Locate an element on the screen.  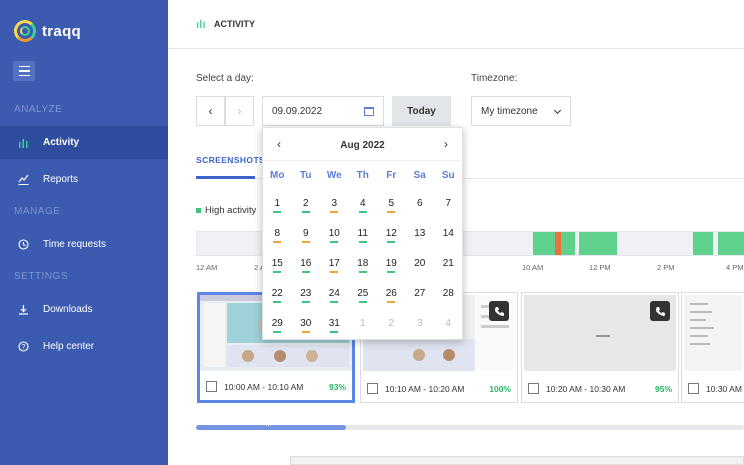
section-analyze: ANALYZE is located at coordinates (38, 109).